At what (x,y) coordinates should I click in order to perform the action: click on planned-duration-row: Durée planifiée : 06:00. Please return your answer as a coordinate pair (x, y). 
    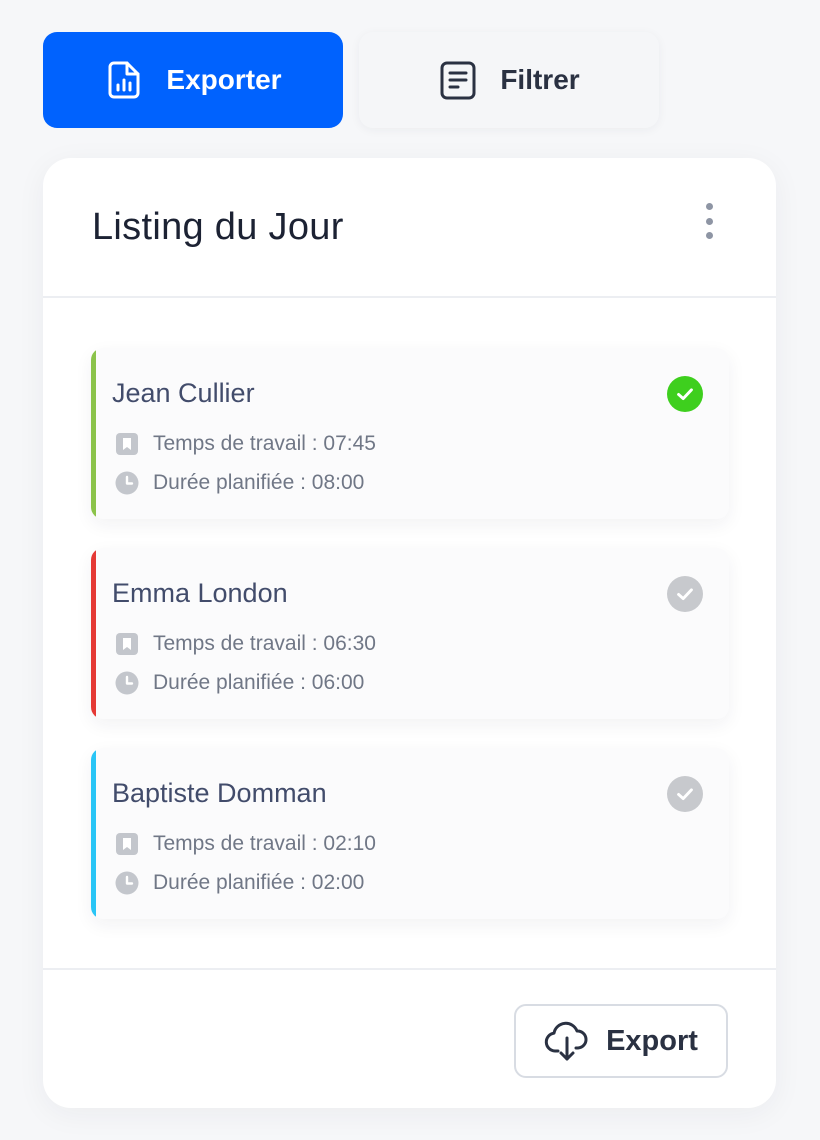
    Looking at the image, I should click on (239, 683).